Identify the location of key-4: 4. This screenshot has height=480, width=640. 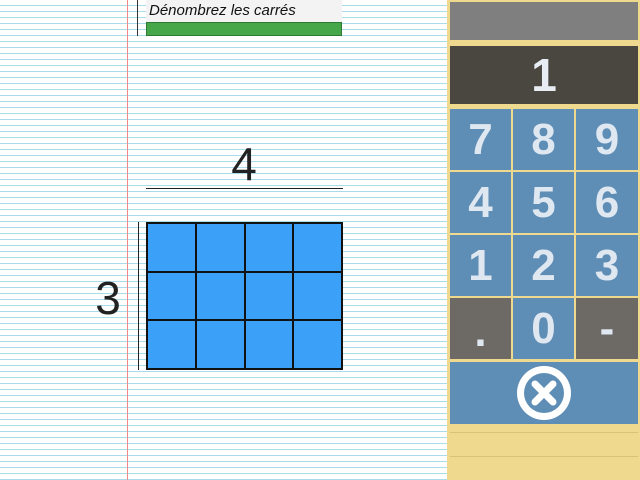
(480, 202).